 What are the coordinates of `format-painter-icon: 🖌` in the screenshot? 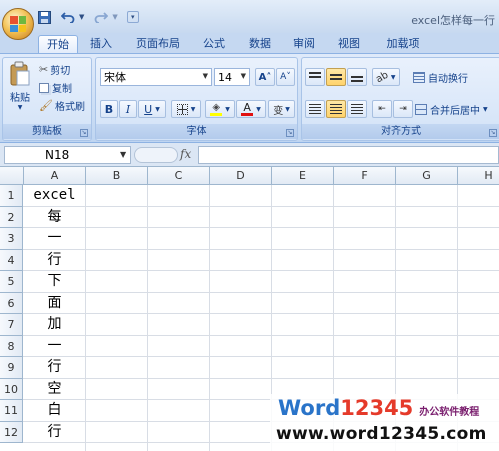 It's located at (46, 105).